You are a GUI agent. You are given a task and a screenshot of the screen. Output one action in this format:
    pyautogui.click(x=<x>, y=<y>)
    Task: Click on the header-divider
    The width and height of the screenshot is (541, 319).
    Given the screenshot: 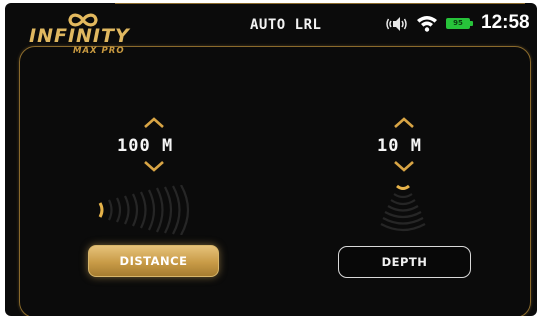 What is the action you would take?
    pyautogui.click(x=320, y=3)
    